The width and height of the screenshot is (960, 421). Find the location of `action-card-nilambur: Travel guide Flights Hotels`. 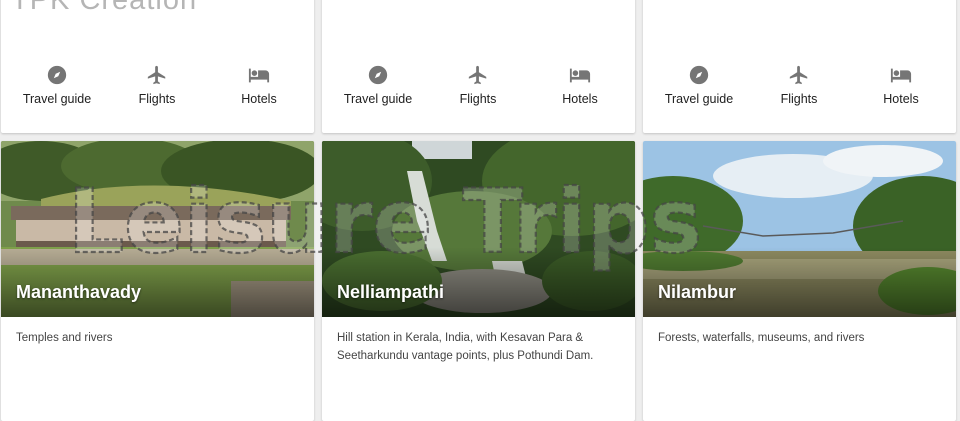

action-card-nilambur: Travel guide Flights Hotels is located at coordinates (799, 66).